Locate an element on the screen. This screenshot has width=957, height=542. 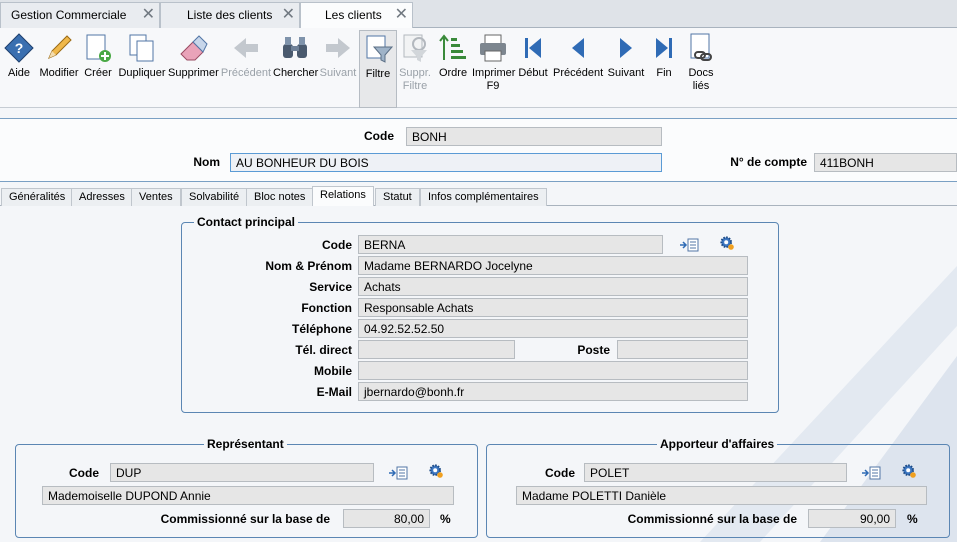
phone-field: 04.92.52.52.50 is located at coordinates (553, 328).